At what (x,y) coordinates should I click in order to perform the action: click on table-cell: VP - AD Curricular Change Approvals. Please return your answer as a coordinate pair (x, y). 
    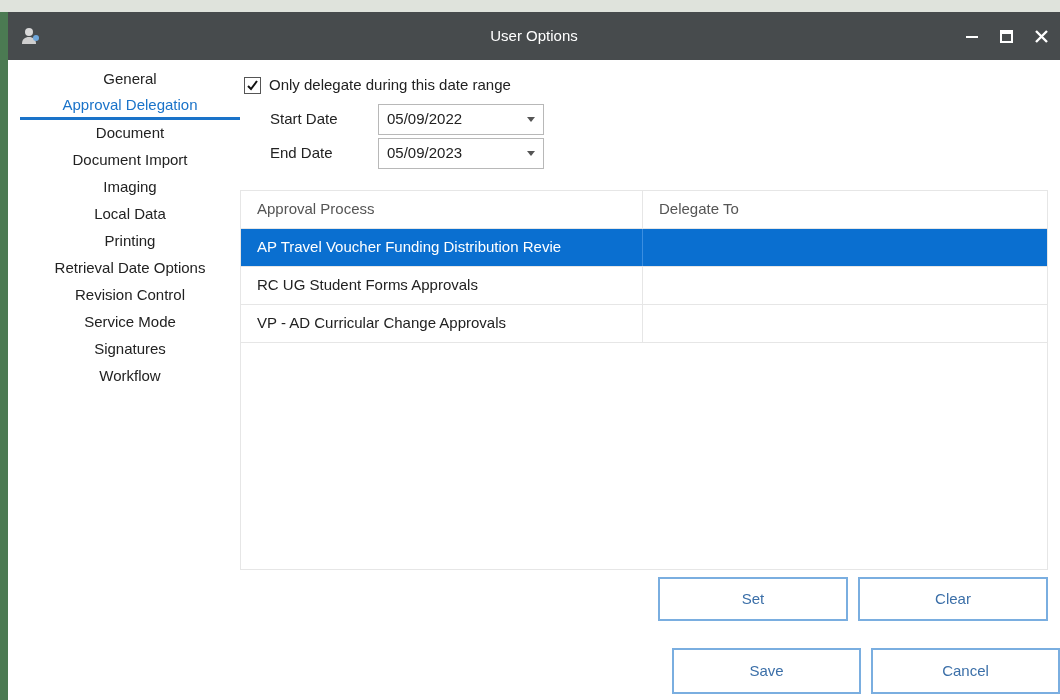
    Looking at the image, I should click on (442, 323).